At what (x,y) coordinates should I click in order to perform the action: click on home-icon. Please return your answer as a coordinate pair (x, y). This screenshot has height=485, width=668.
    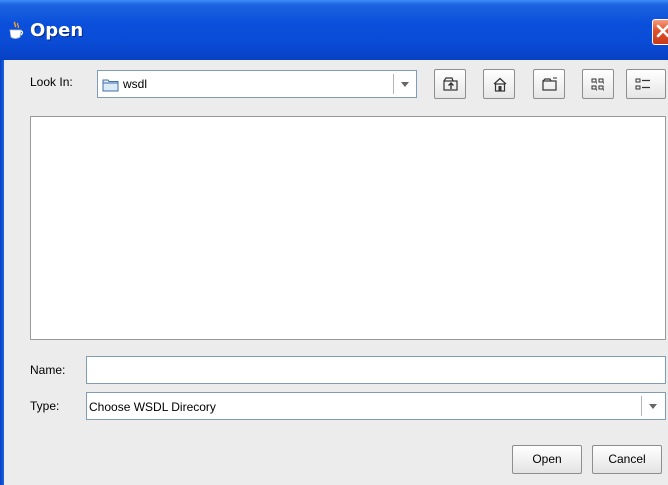
    Looking at the image, I should click on (500, 84).